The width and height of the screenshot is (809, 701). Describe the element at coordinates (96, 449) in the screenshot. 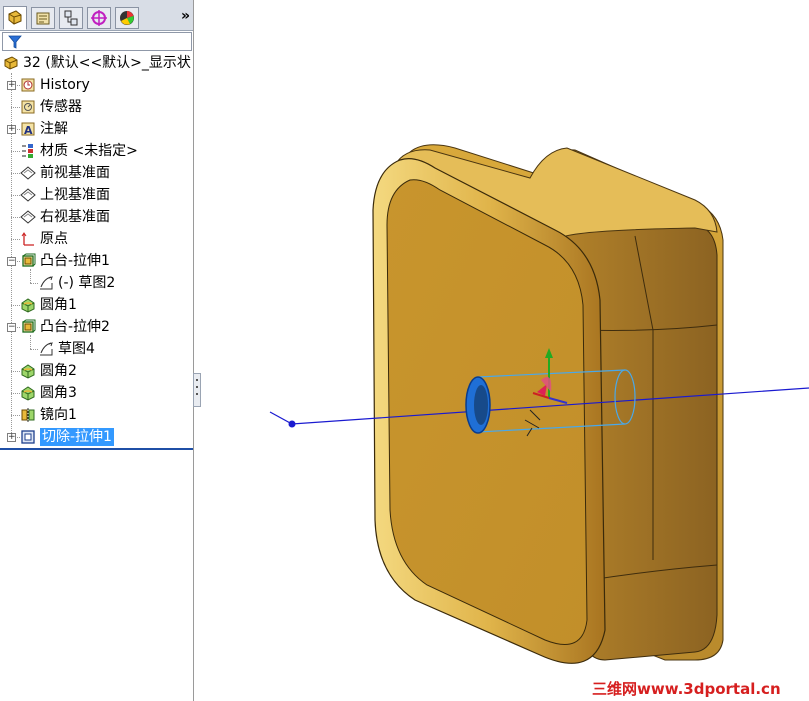

I see `rollback-bar` at that location.